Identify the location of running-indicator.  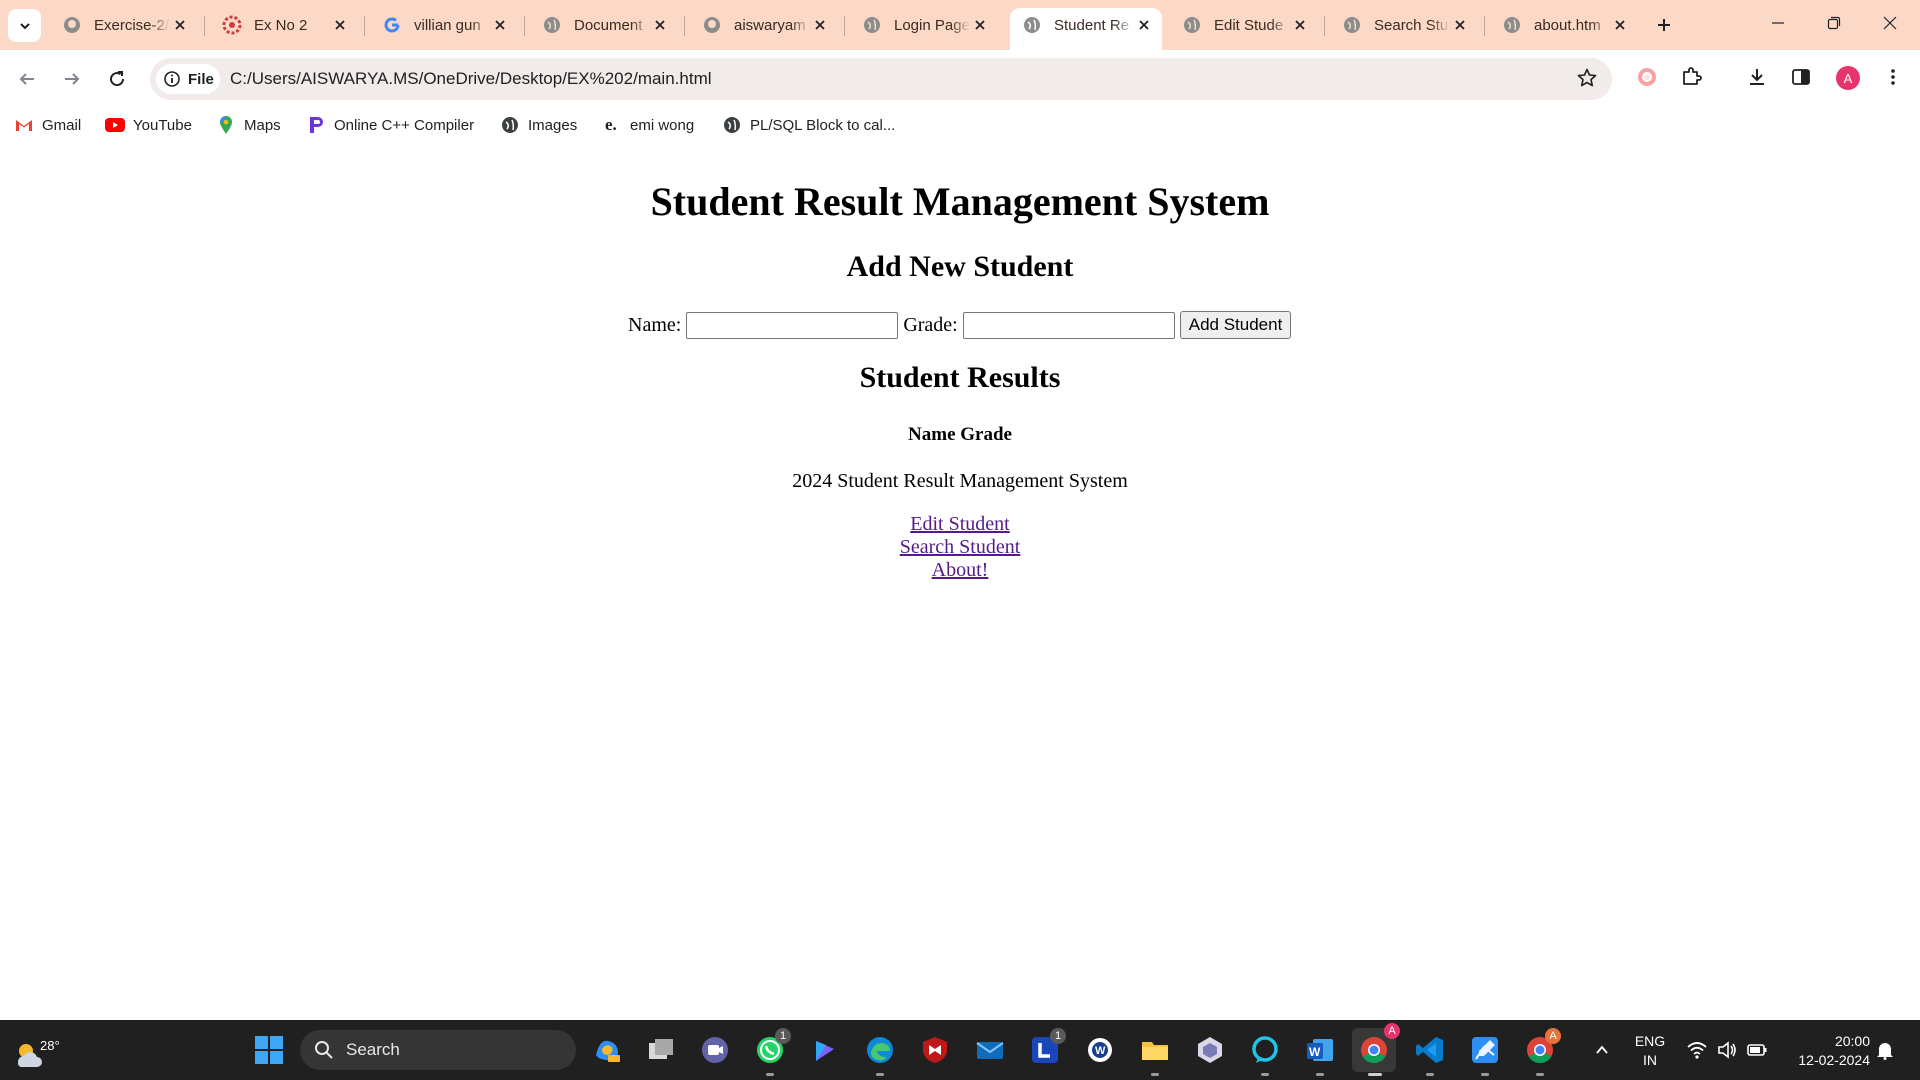
(1320, 1074).